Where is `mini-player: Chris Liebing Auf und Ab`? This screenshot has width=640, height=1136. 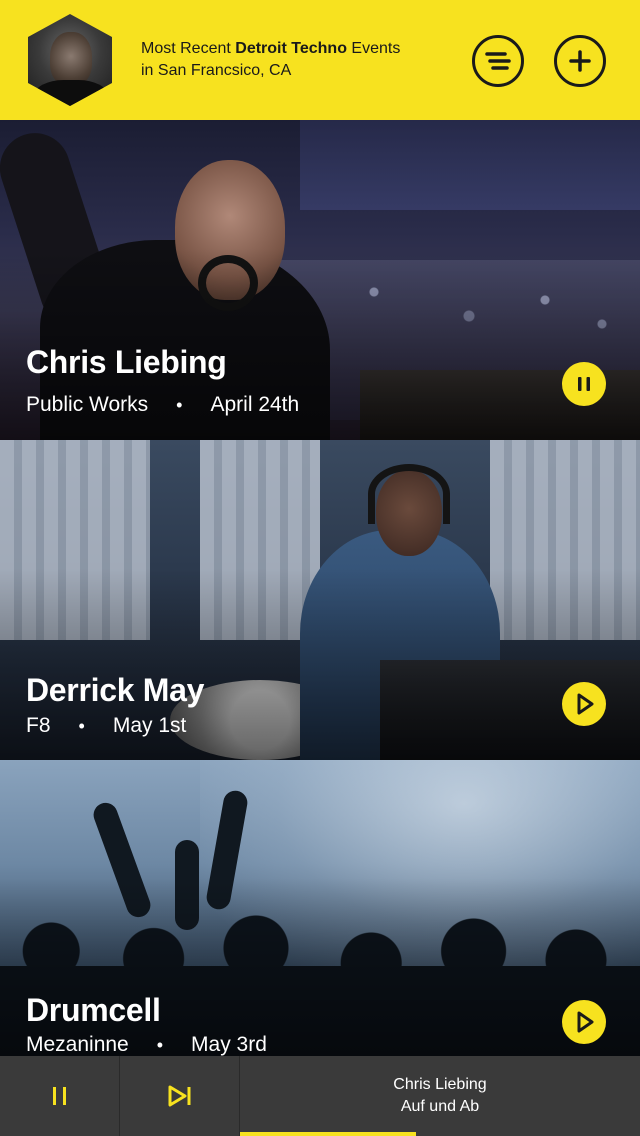 mini-player: Chris Liebing Auf und Ab is located at coordinates (320, 1096).